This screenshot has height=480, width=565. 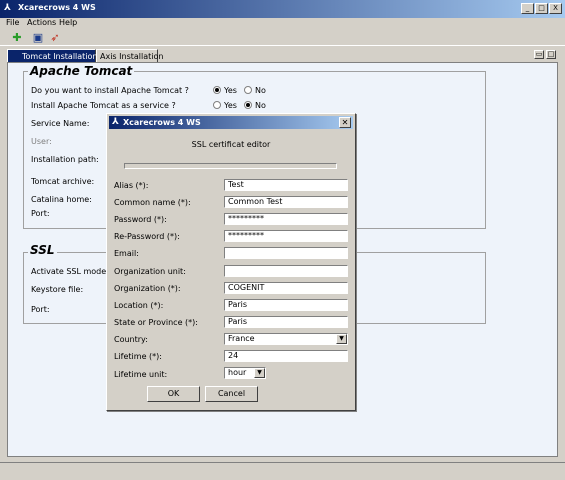 I want to click on install-yes-radio, so click(x=217, y=90).